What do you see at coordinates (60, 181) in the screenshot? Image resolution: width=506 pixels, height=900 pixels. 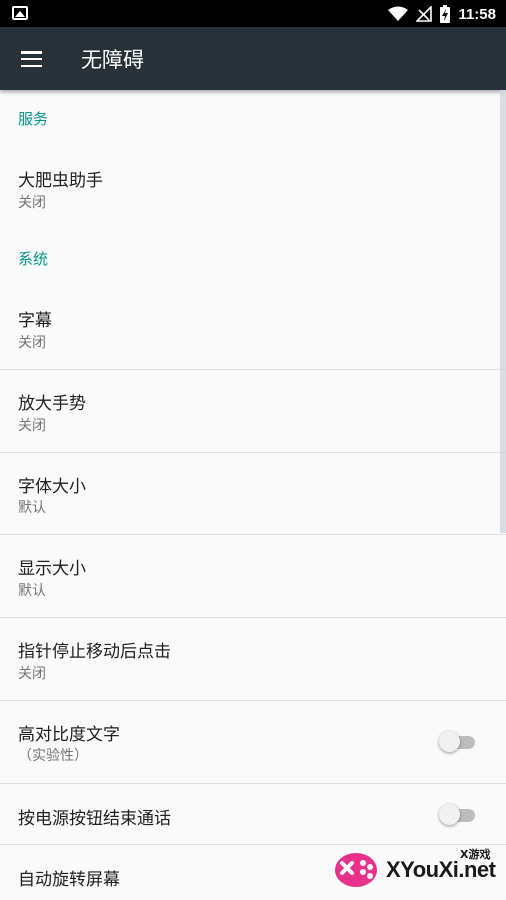 I see `setting-title: 大肥虫助手` at bounding box center [60, 181].